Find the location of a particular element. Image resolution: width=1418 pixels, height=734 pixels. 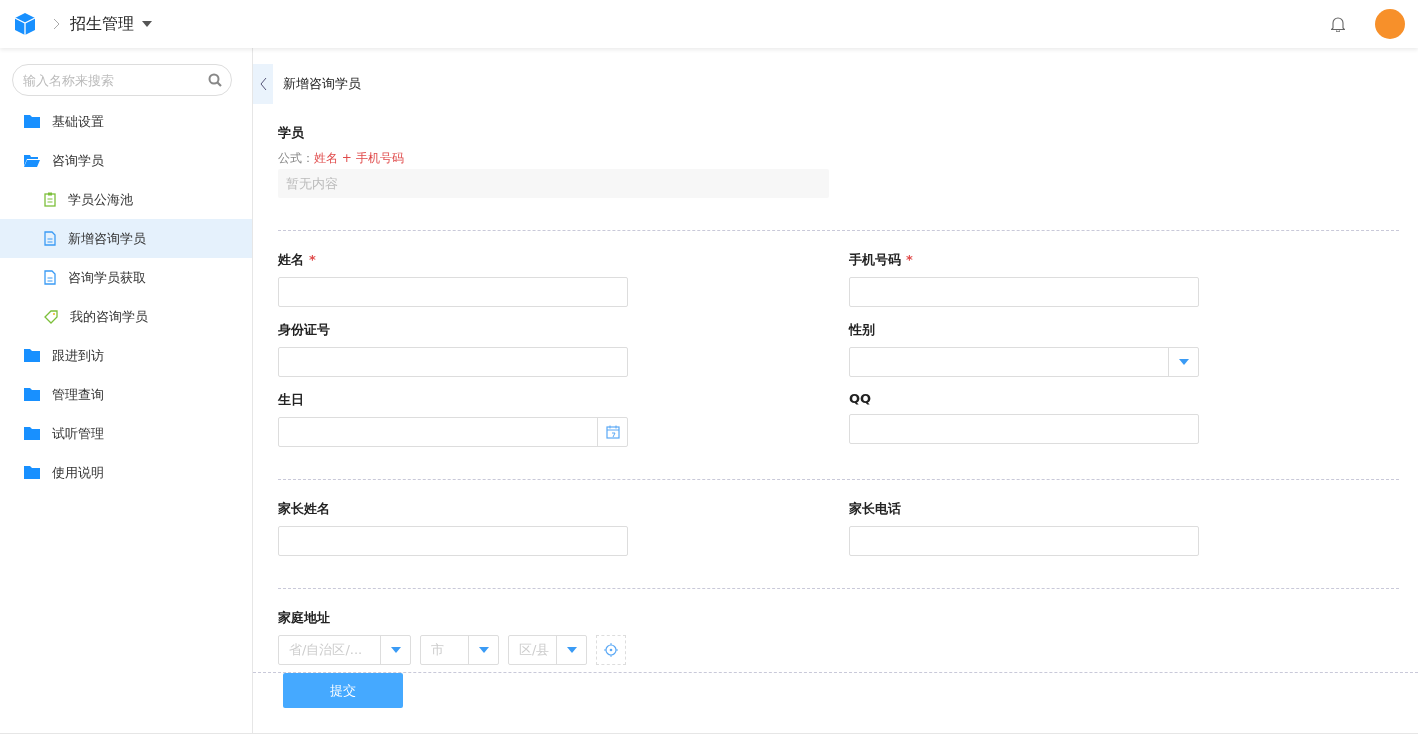

field-label: 姓名 * is located at coordinates (297, 260).